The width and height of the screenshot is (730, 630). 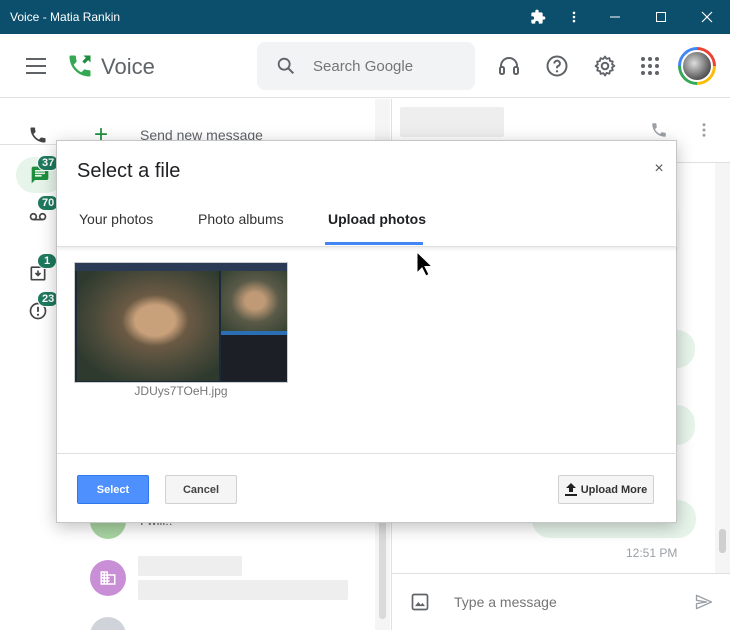 I want to click on upload-icon, so click(x=570, y=489).